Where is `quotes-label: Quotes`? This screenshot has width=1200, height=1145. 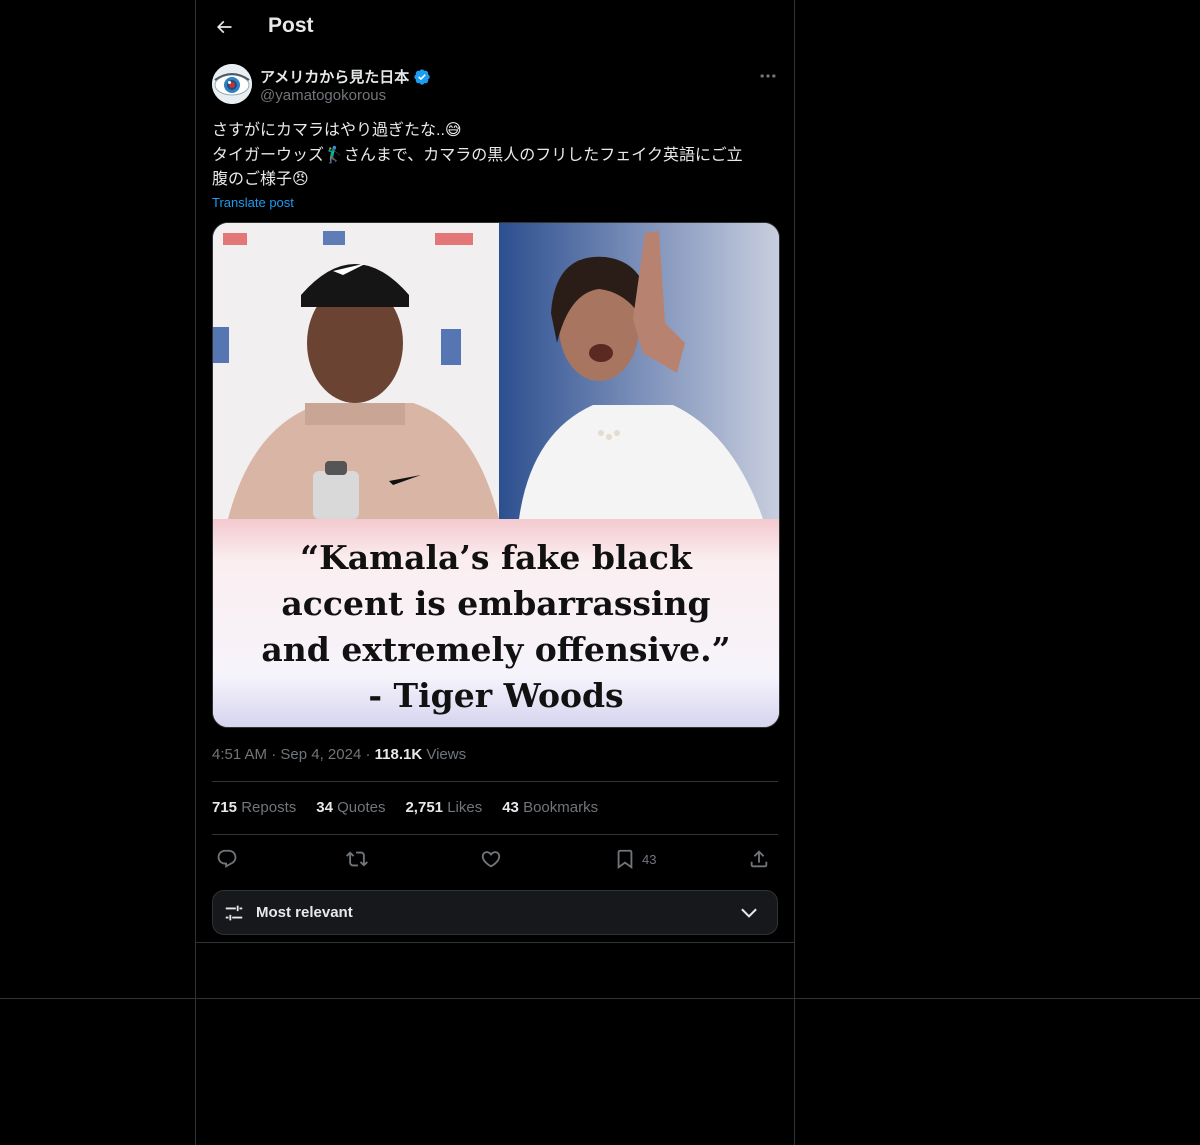
quotes-label: Quotes is located at coordinates (361, 807).